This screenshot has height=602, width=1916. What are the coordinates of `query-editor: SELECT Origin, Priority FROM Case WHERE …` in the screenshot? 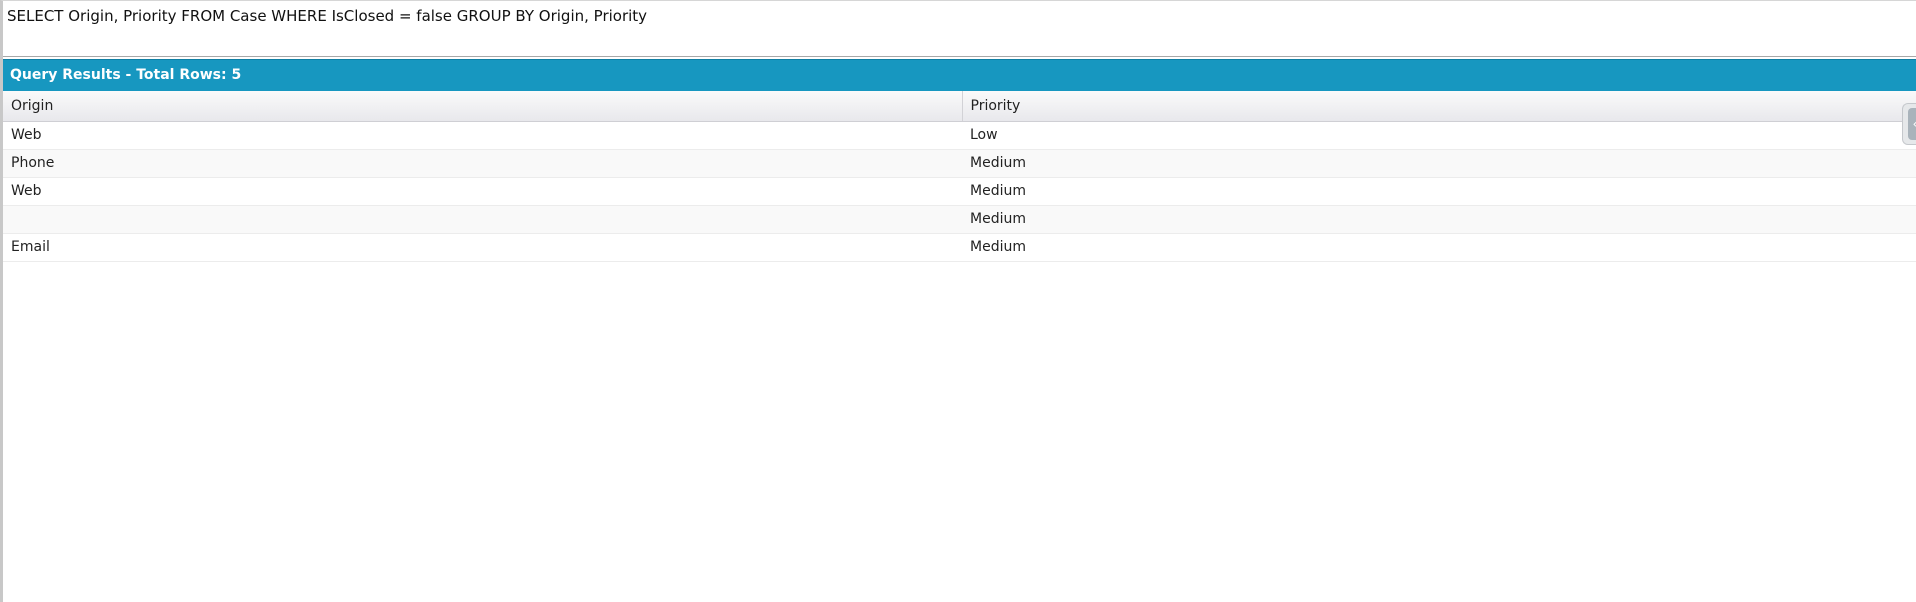 It's located at (959, 29).